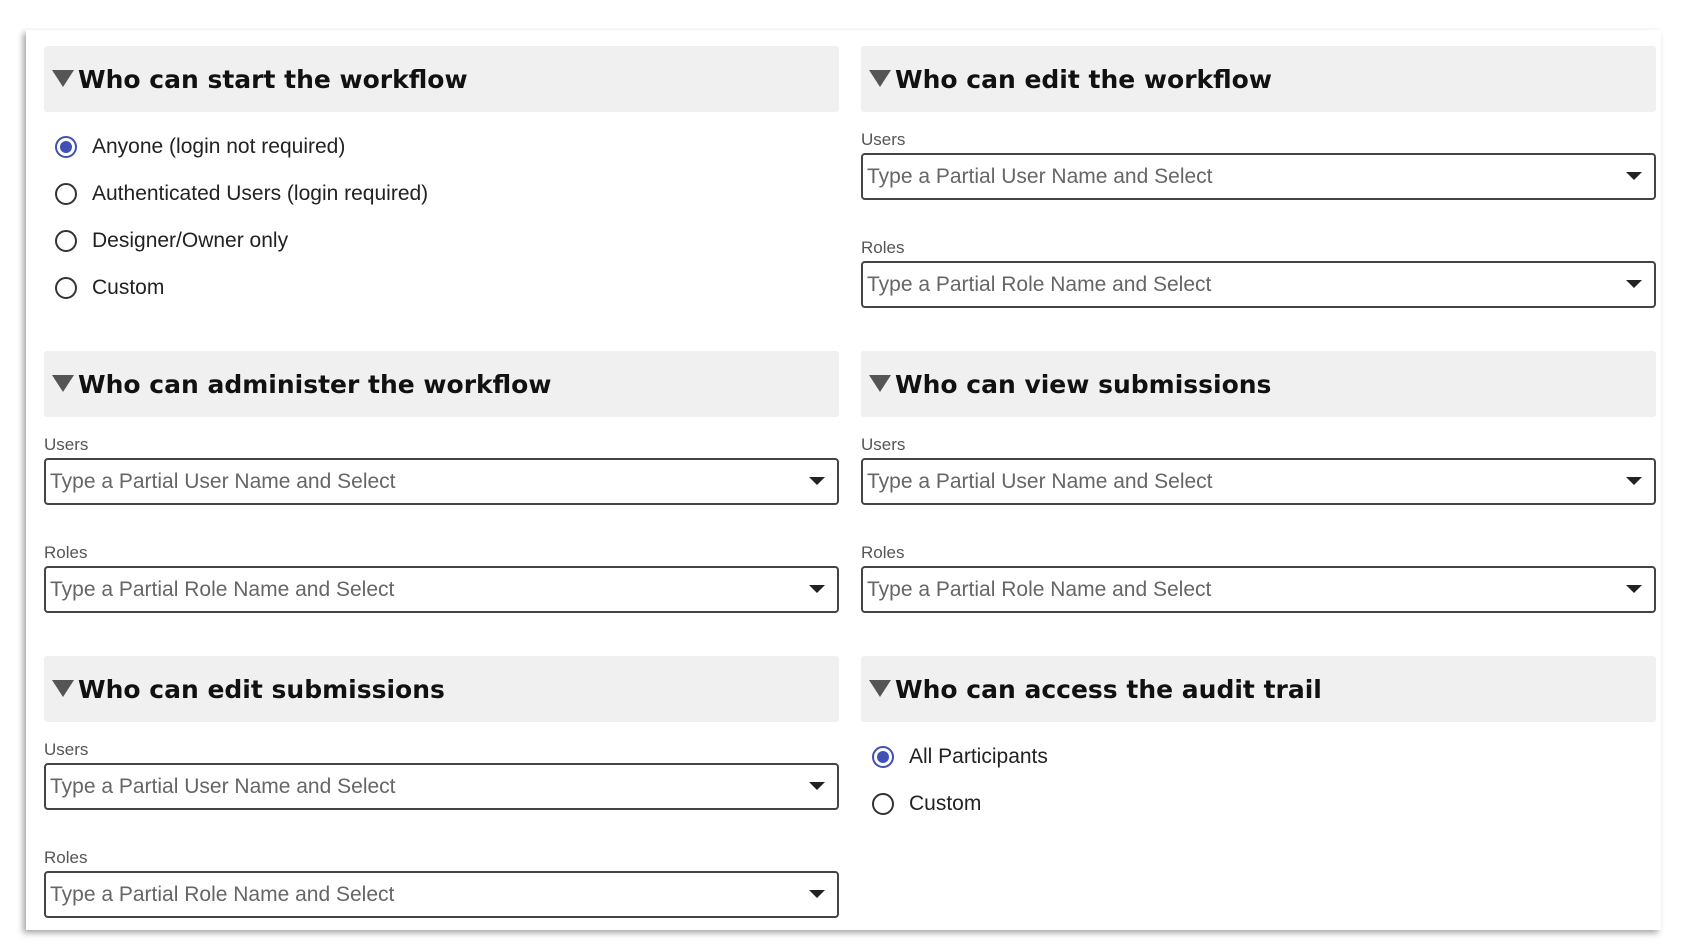  Describe the element at coordinates (1264, 756) in the screenshot. I see `radio-option-all-participants: All Participants` at that location.